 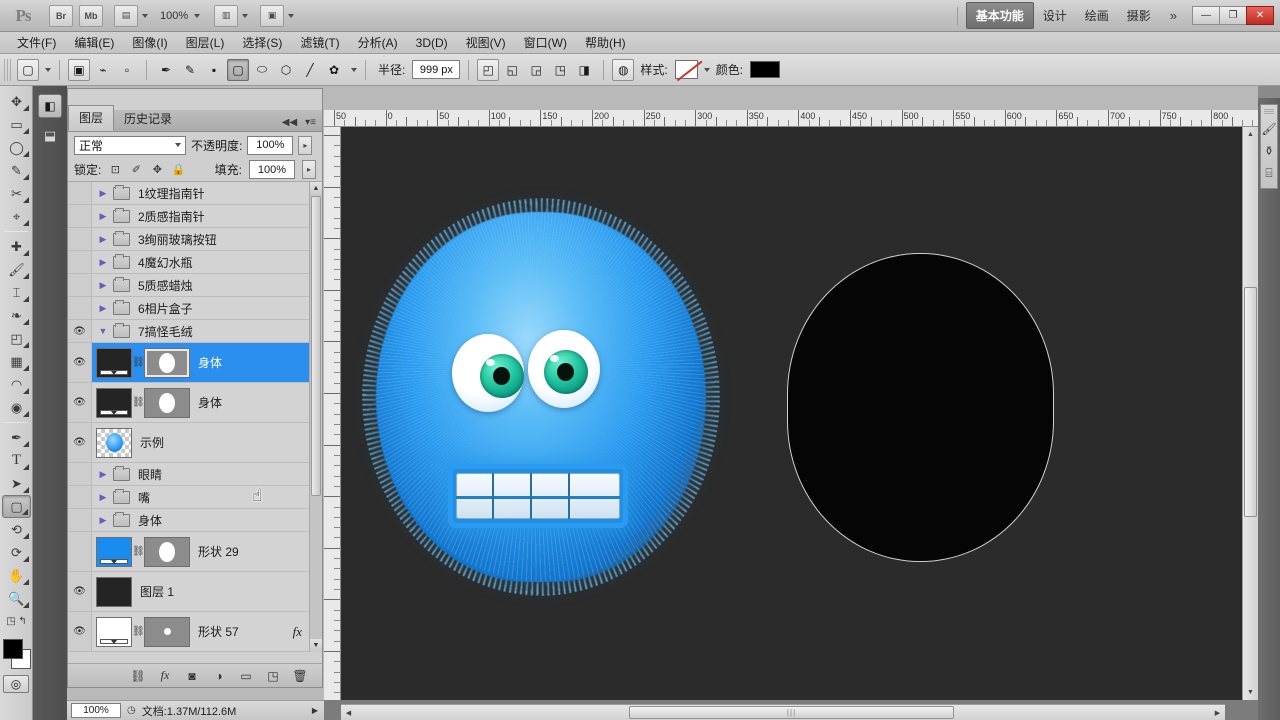 What do you see at coordinates (91, 15) in the screenshot?
I see `mini-bridge-button: Mb` at bounding box center [91, 15].